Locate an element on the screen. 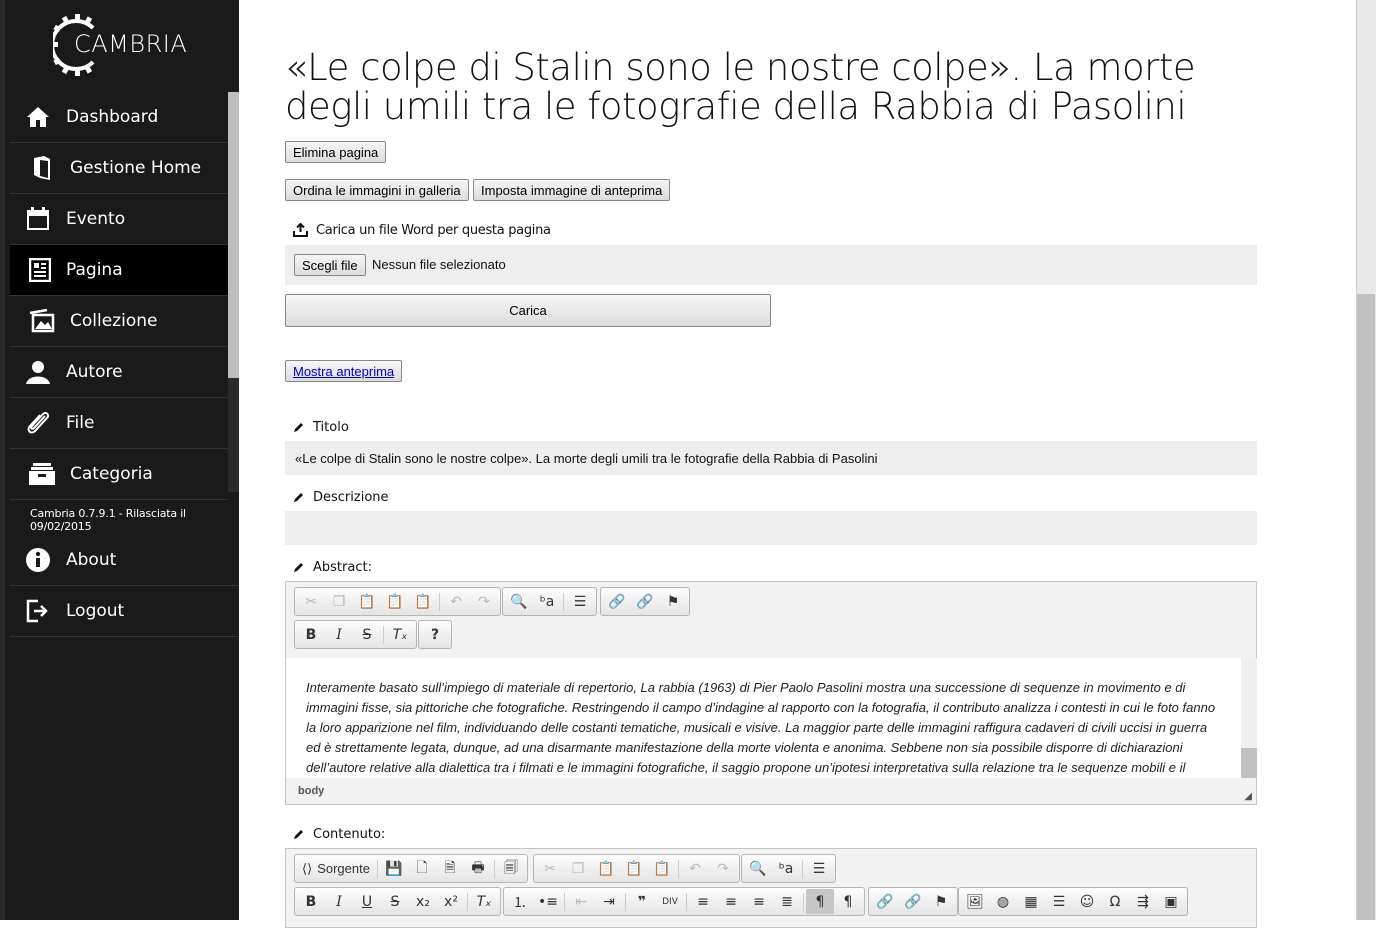 This screenshot has width=1376, height=928. flash-icon: ◍ is located at coordinates (1003, 901).